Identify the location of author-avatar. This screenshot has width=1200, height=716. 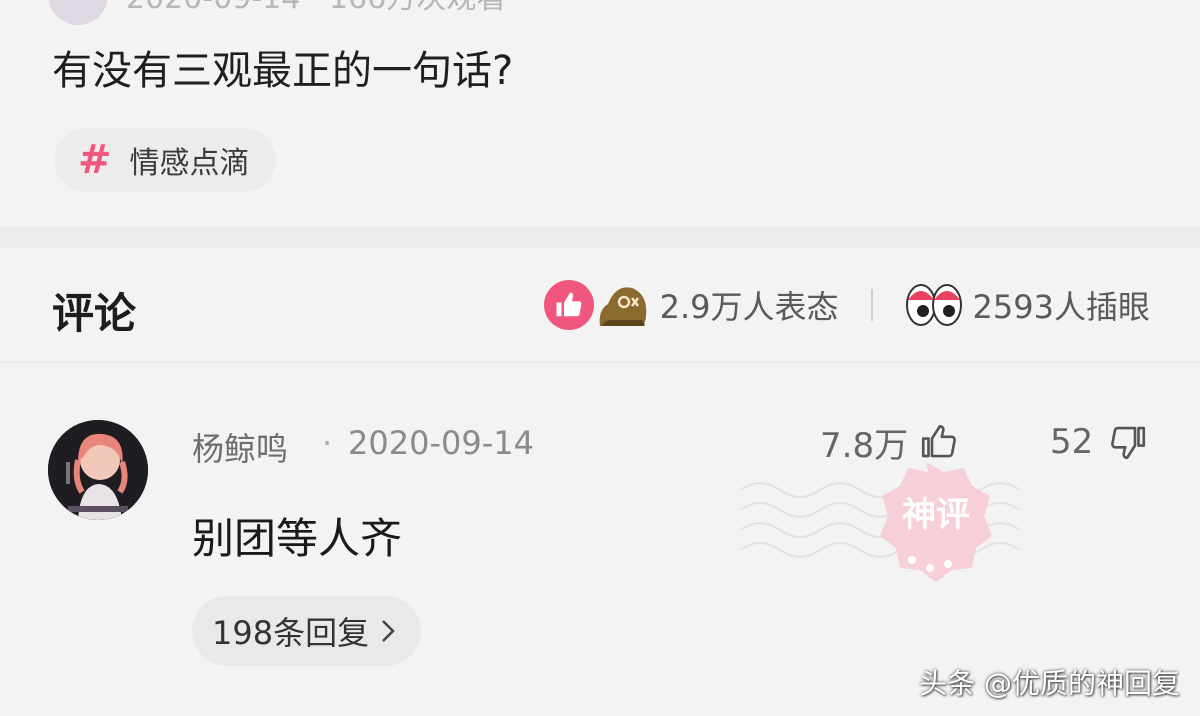
(78, 12).